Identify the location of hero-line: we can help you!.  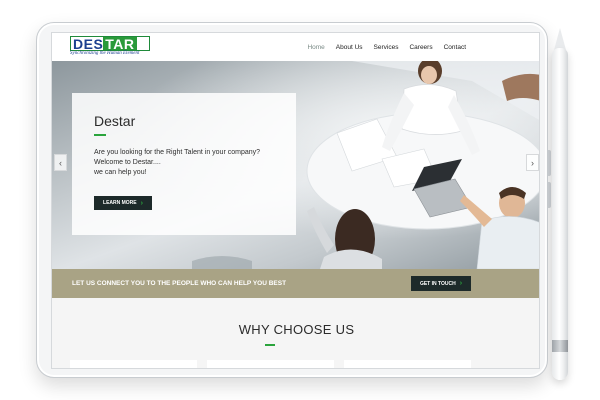
(120, 172).